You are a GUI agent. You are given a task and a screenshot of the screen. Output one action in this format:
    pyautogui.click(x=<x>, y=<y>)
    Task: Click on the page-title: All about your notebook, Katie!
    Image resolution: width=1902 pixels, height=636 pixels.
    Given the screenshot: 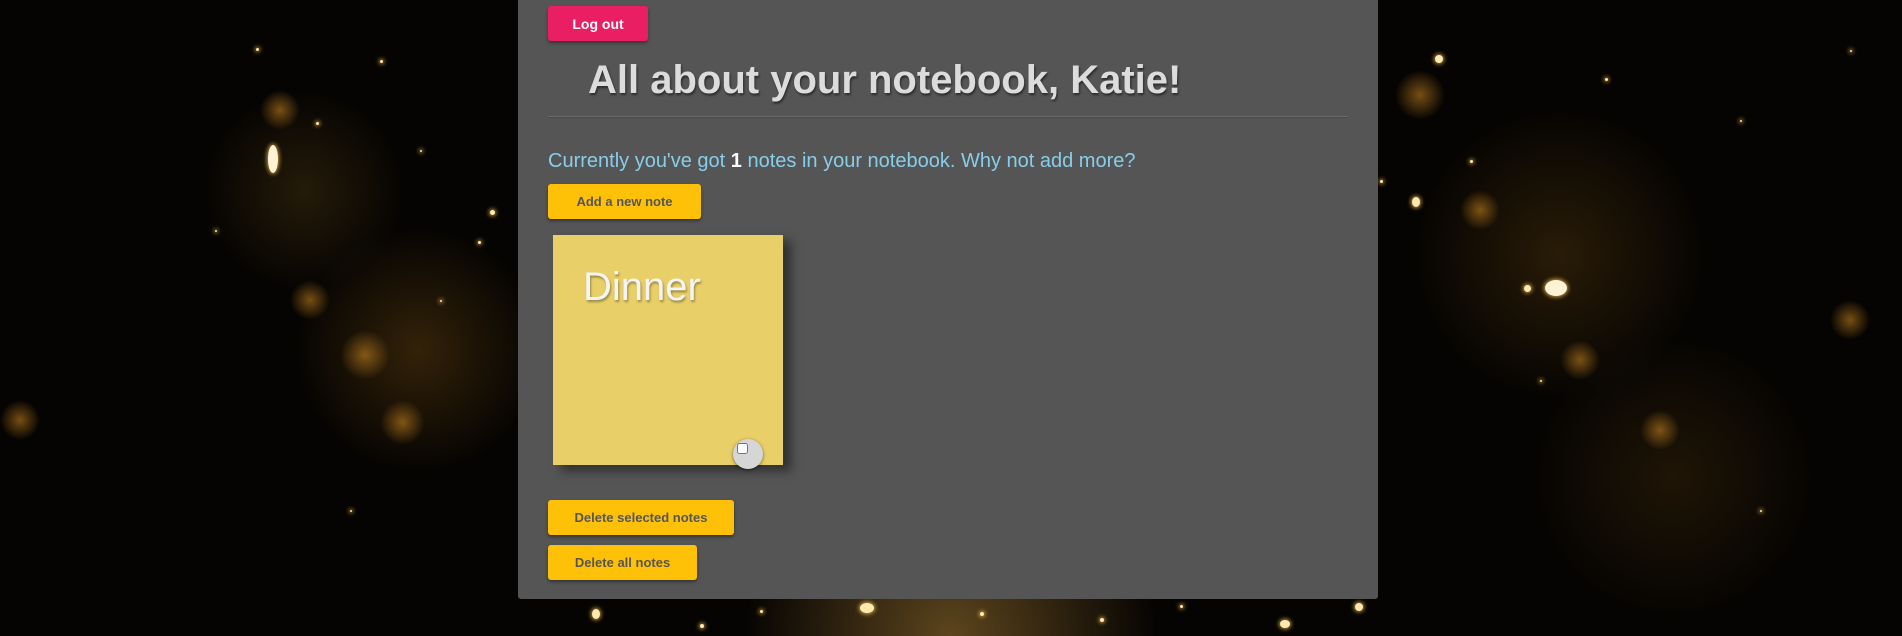 What is the action you would take?
    pyautogui.click(x=885, y=80)
    